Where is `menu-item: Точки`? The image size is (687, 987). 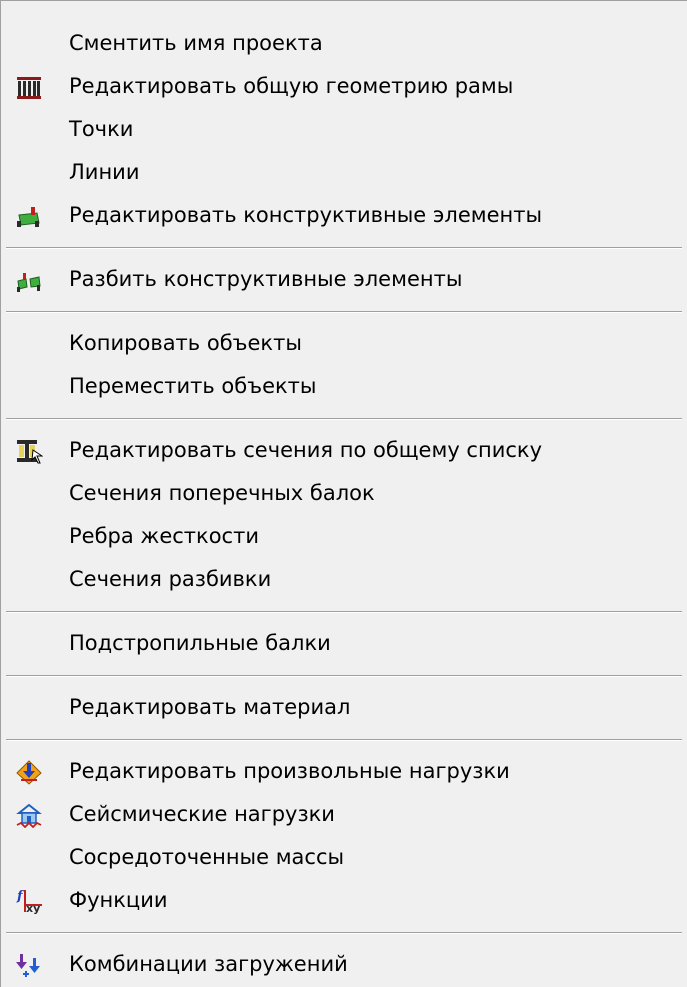
menu-item: Точки is located at coordinates (344, 129).